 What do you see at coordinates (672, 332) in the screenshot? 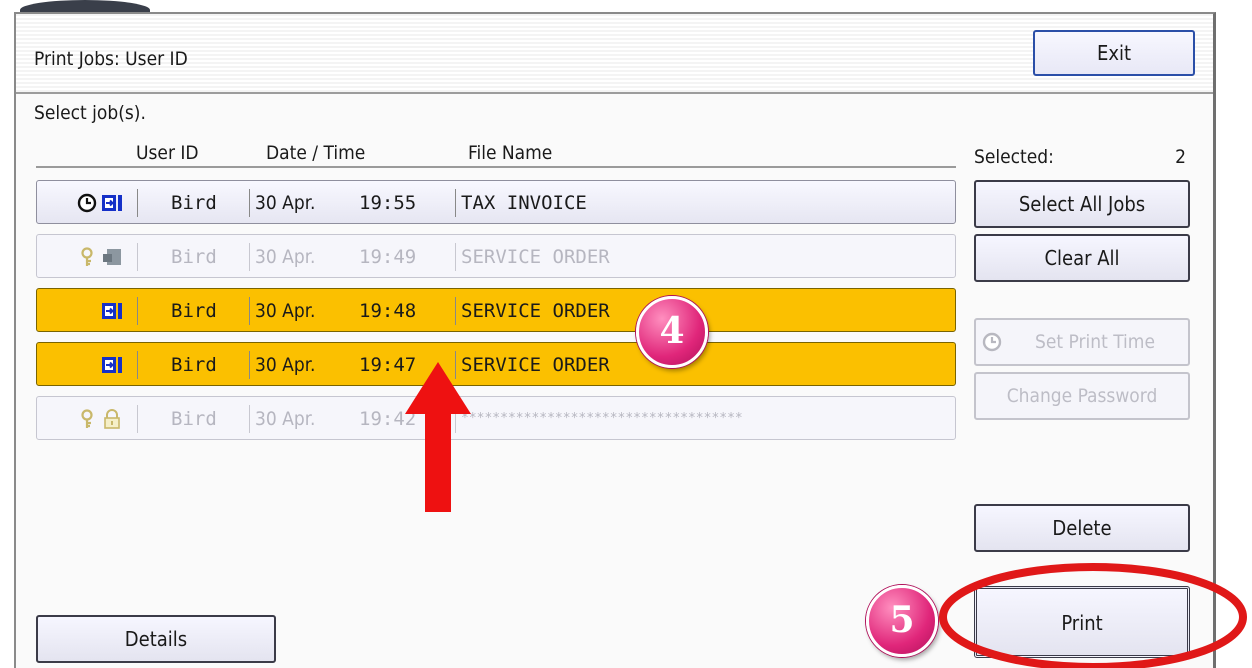
I see `step-4-callout: 4` at bounding box center [672, 332].